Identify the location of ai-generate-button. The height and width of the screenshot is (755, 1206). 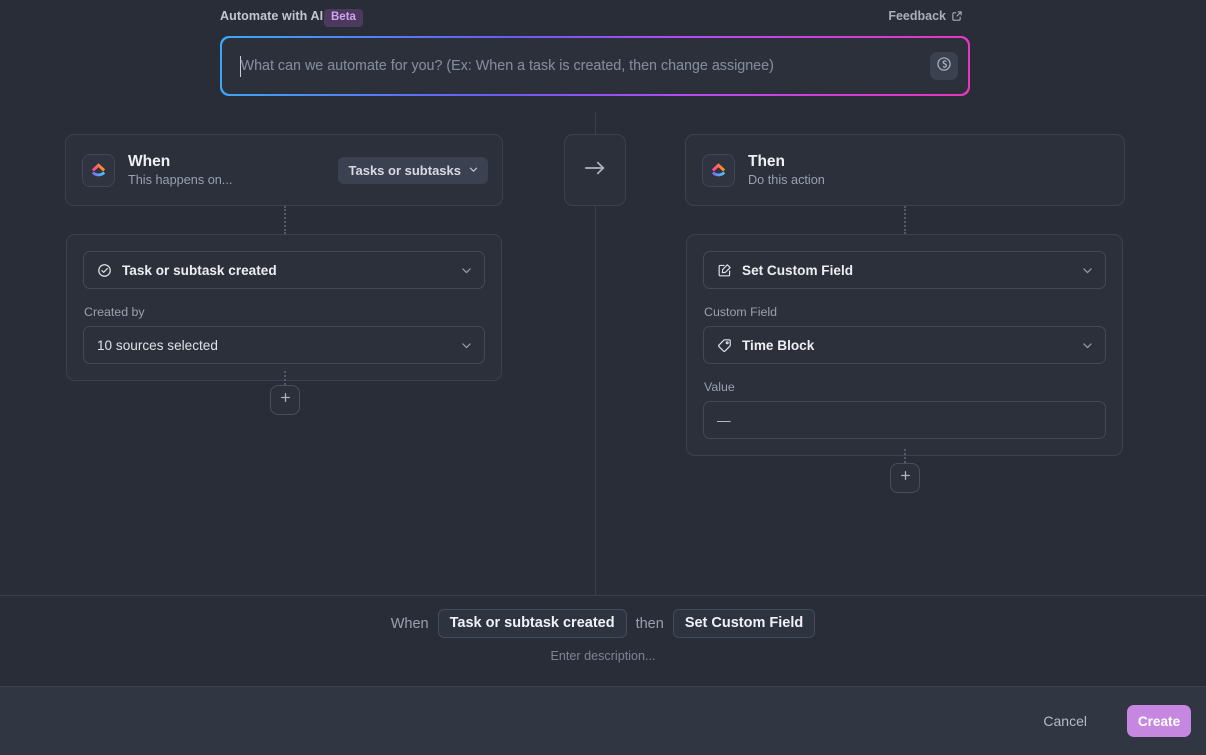
(944, 66).